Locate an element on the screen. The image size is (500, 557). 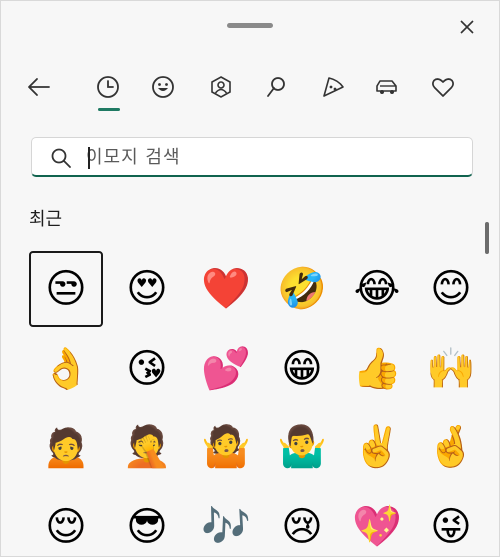
emoji-item: 👌 is located at coordinates (66, 369).